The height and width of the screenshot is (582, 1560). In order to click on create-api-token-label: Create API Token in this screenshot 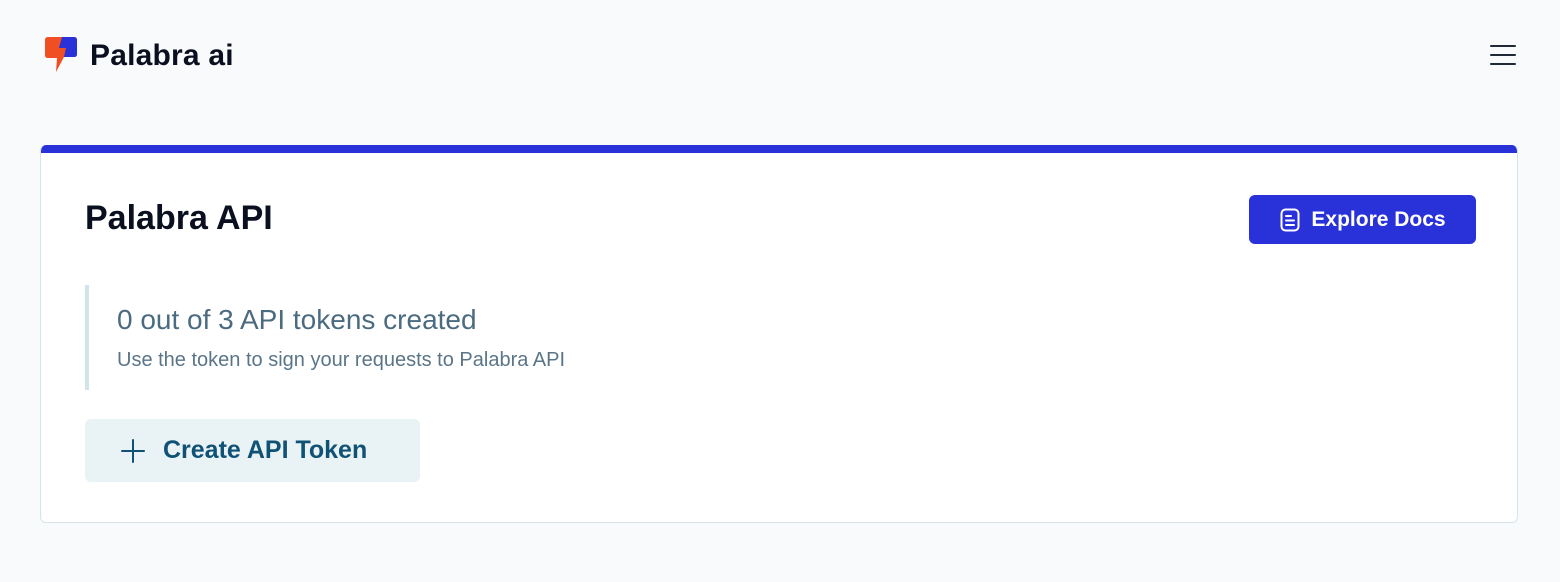, I will do `click(265, 450)`.